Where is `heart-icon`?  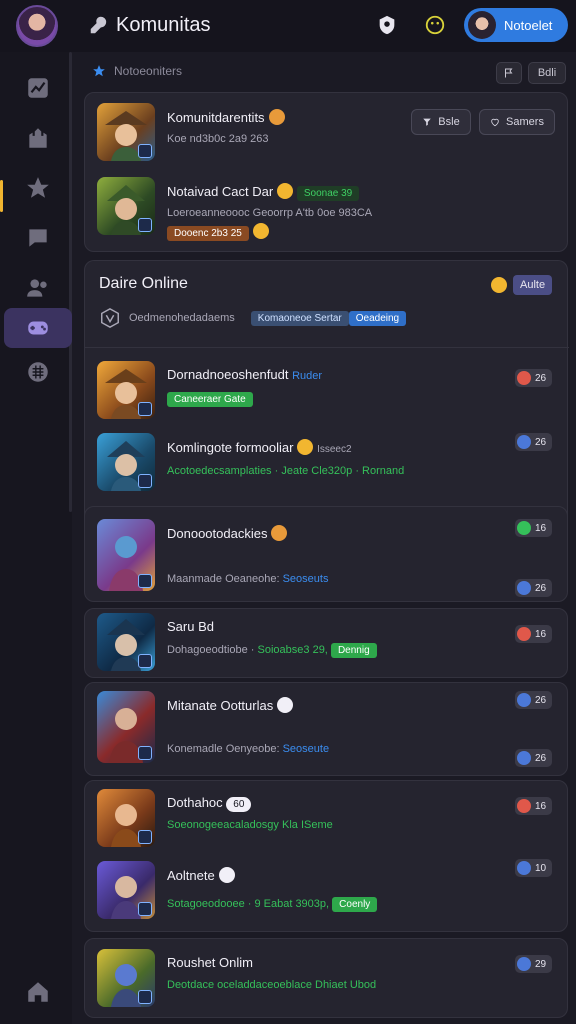 heart-icon is located at coordinates (495, 122).